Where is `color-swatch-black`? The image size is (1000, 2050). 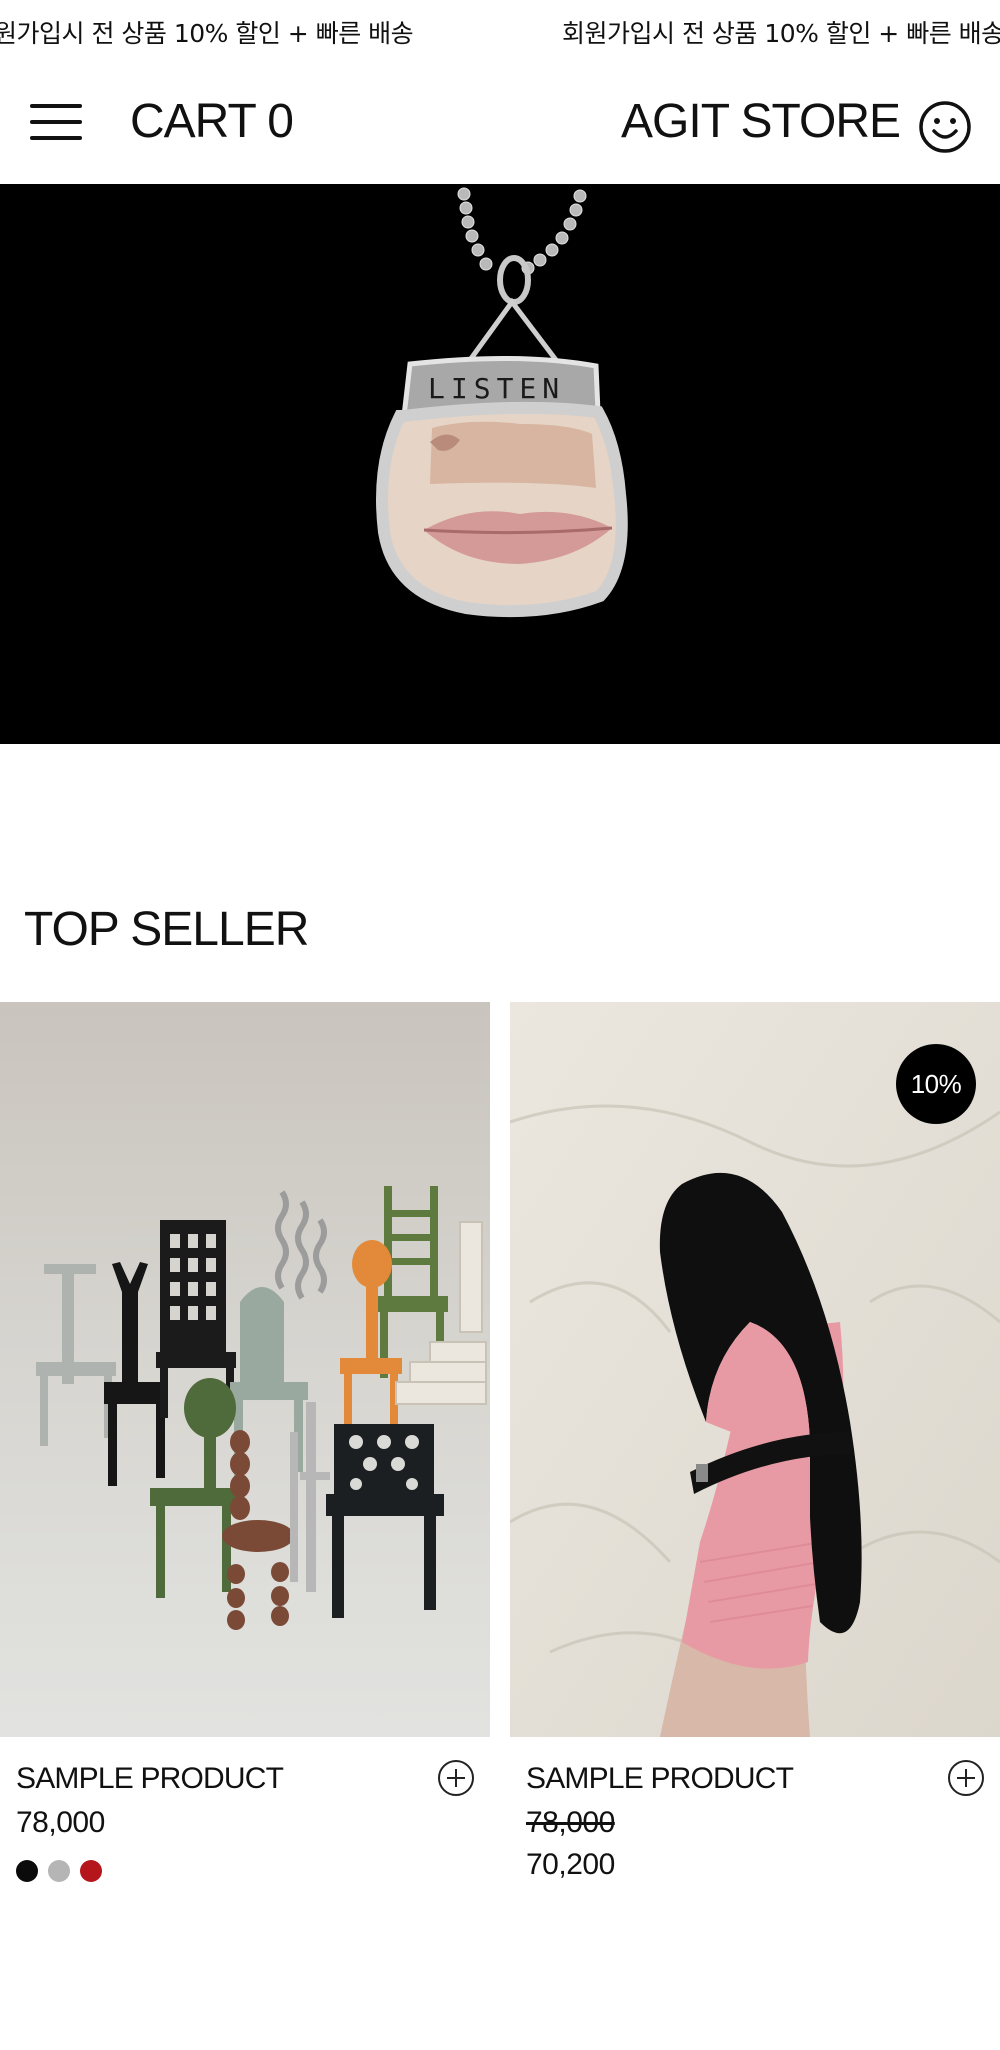 color-swatch-black is located at coordinates (27, 1871).